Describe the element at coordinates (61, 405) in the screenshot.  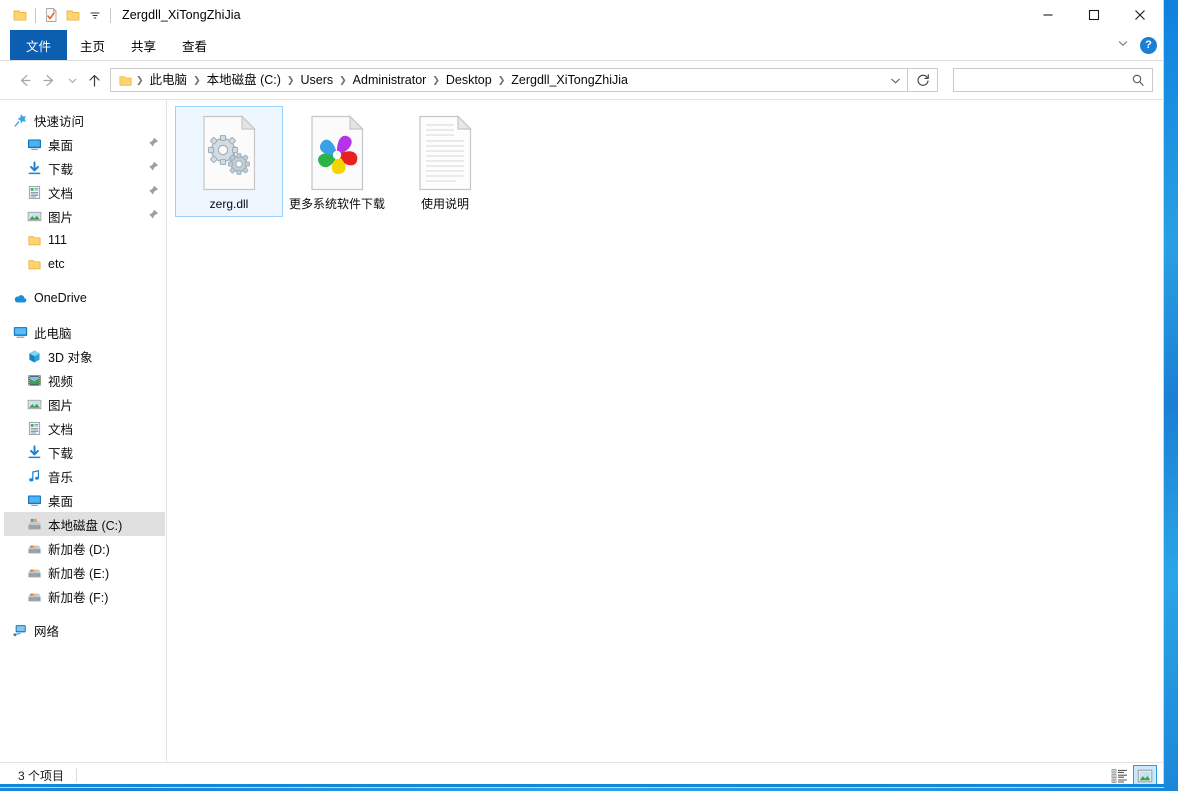
I see `sidebar-item-label: 图片` at that location.